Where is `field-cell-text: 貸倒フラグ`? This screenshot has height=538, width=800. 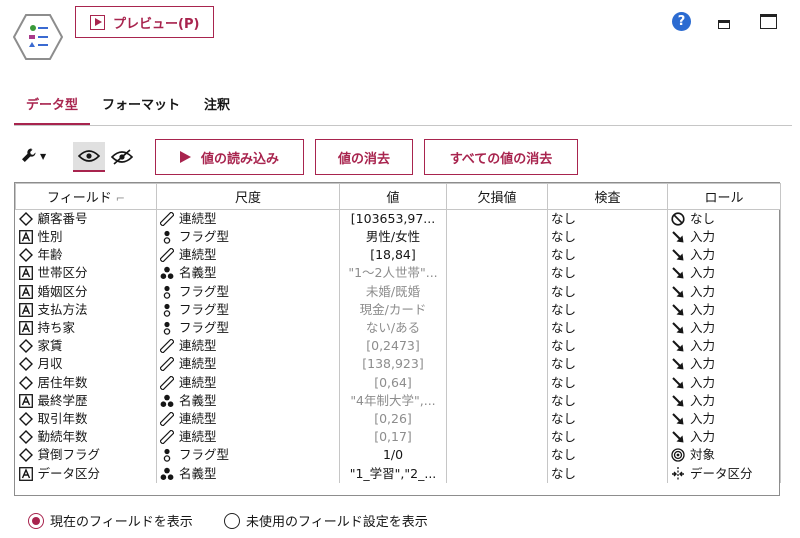 field-cell-text: 貸倒フラグ is located at coordinates (69, 455).